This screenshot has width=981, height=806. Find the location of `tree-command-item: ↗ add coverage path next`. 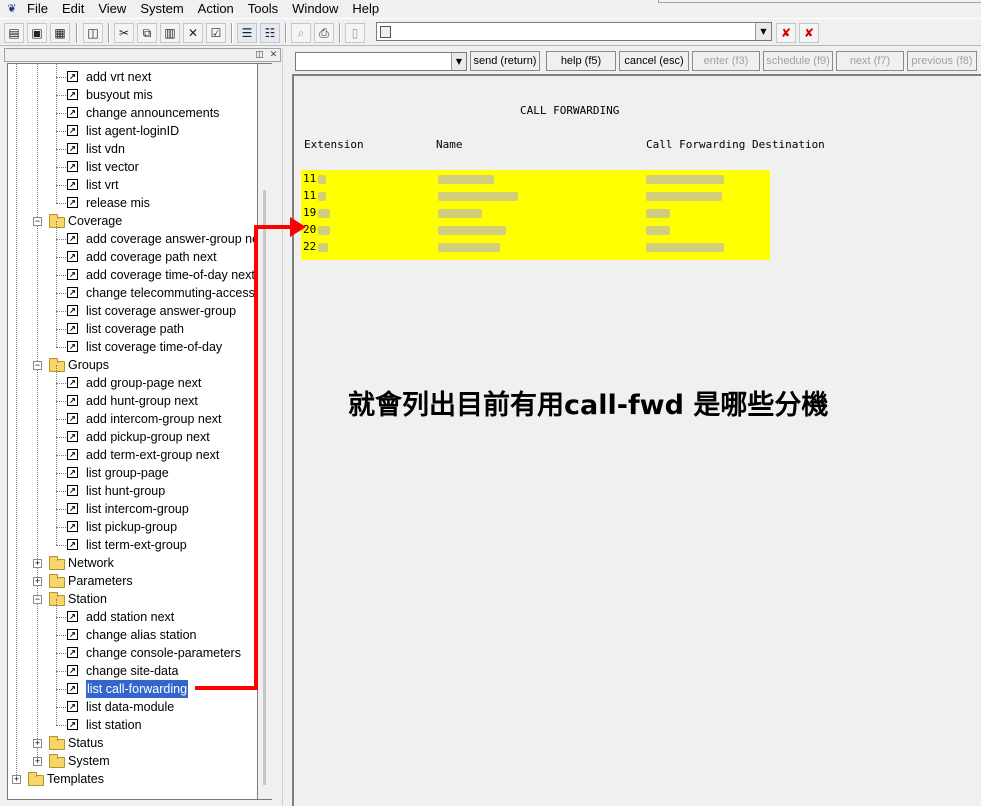

tree-command-item: ↗ add coverage path next is located at coordinates (132, 257).